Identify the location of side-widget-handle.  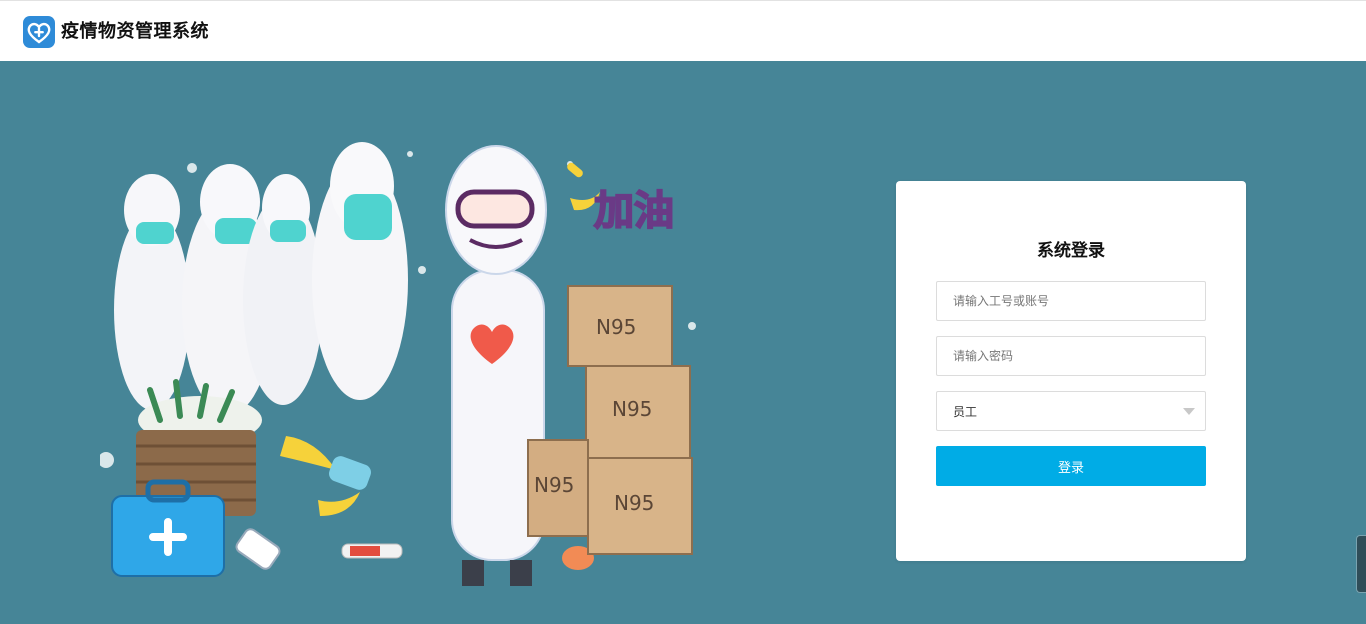
(1361, 564).